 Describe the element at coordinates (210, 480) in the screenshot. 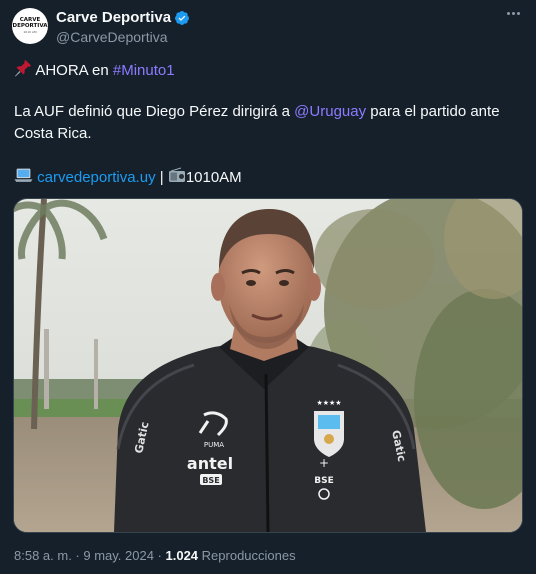

I see `sponsor-bse: BSE` at that location.